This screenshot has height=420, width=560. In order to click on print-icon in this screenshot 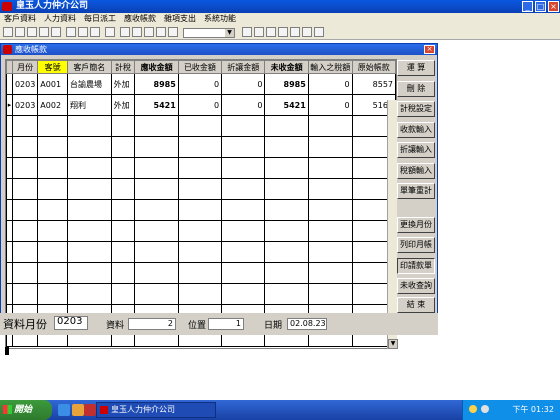, I will do `click(44, 32)`.